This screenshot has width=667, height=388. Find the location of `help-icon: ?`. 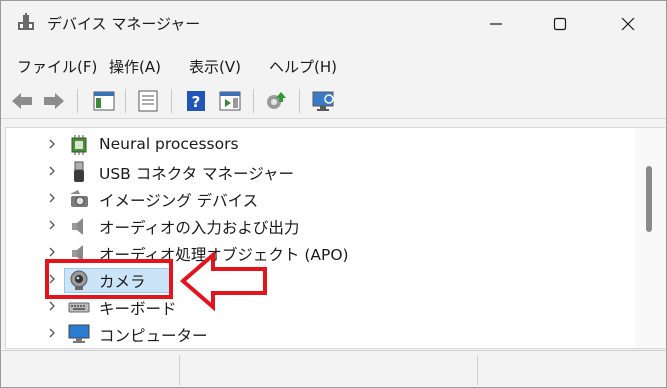

help-icon: ? is located at coordinates (196, 101).